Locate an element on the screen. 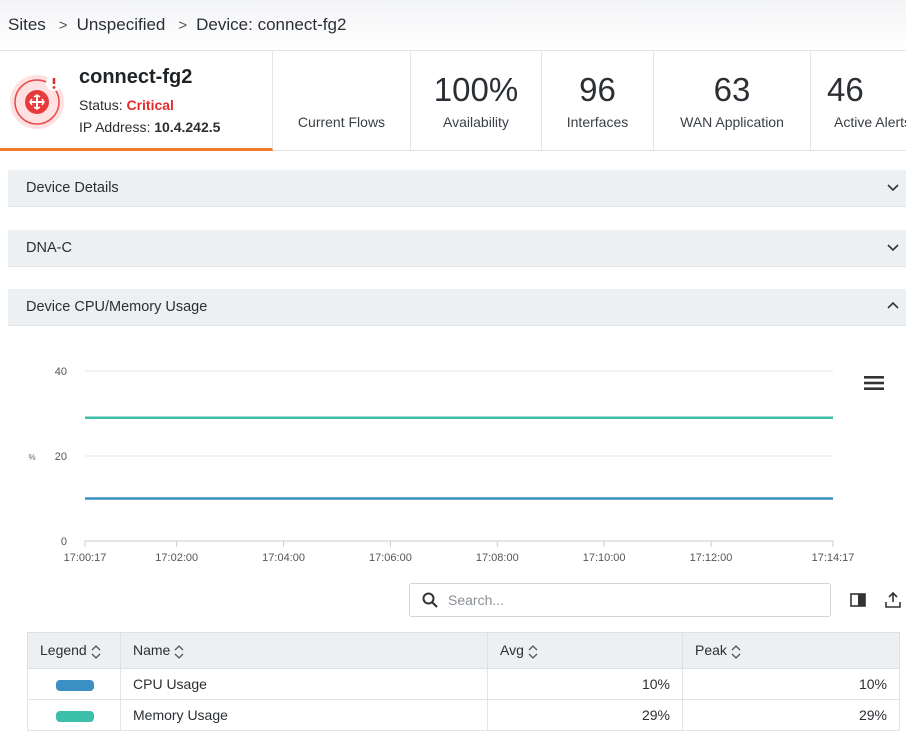 The height and width of the screenshot is (751, 906). metric-label: Current Flows is located at coordinates (341, 122).